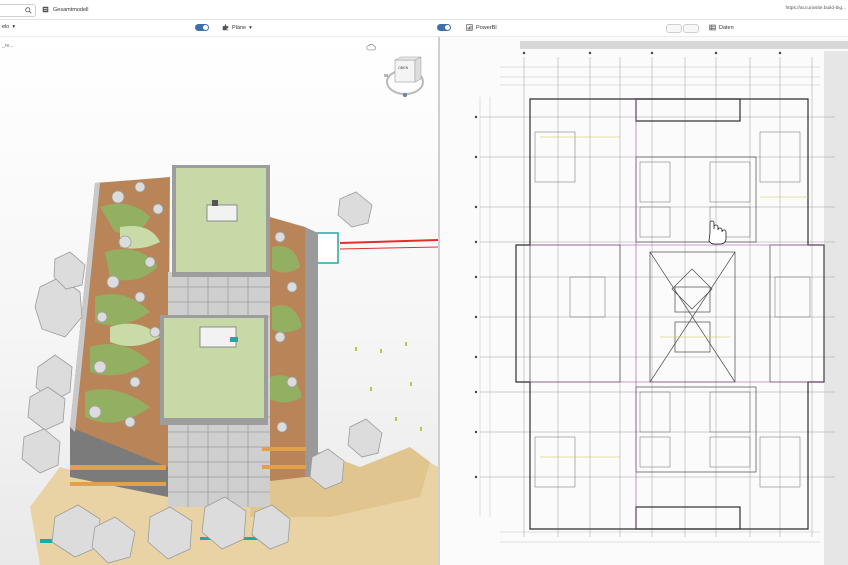  Describe the element at coordinates (712, 27) in the screenshot. I see `table-icon` at that location.